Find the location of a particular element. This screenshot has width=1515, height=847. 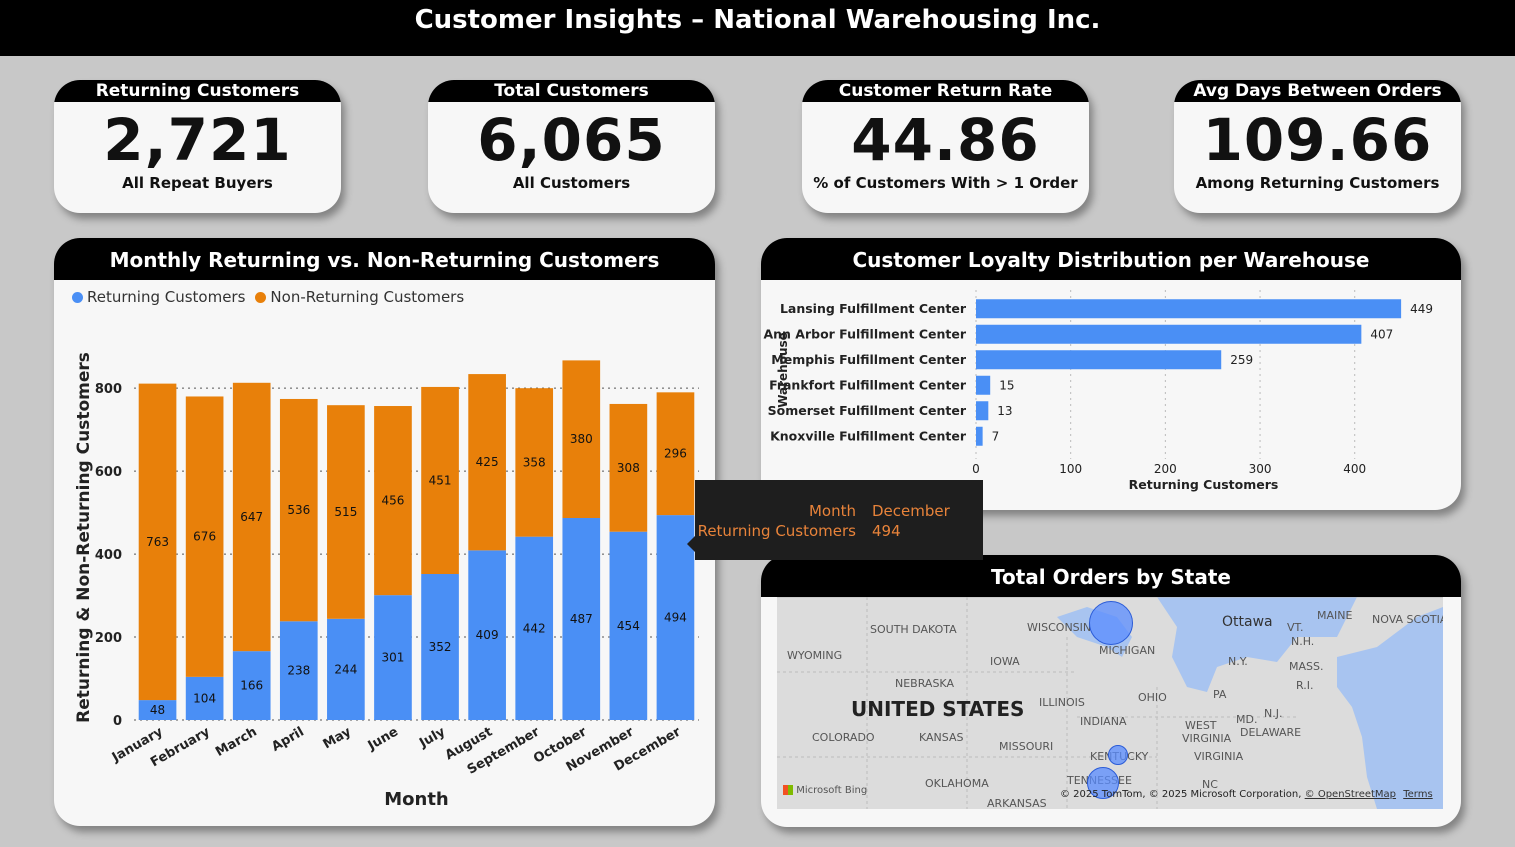

y-tick-label: 400 is located at coordinates (108, 555).